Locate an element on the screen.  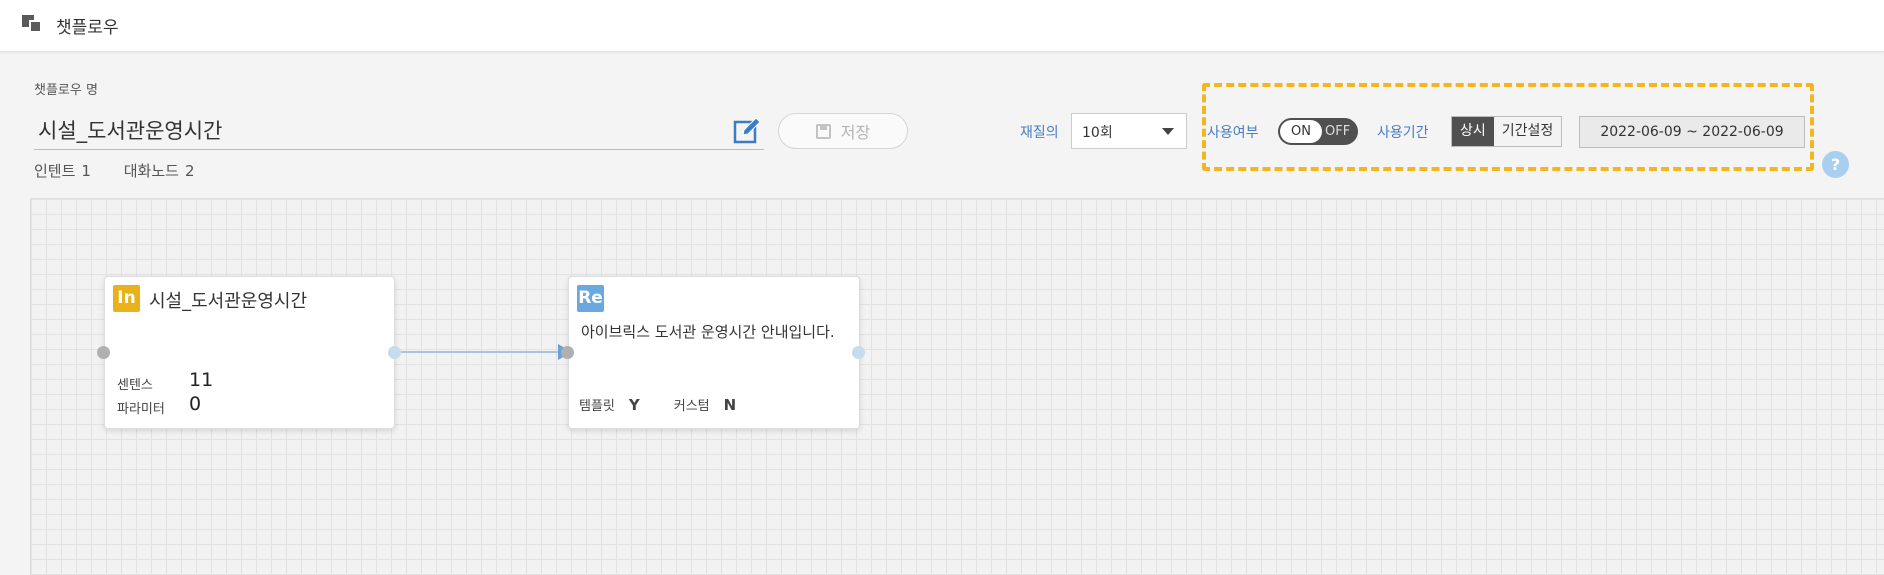
usage-label: 사용여부 is located at coordinates (1233, 133).